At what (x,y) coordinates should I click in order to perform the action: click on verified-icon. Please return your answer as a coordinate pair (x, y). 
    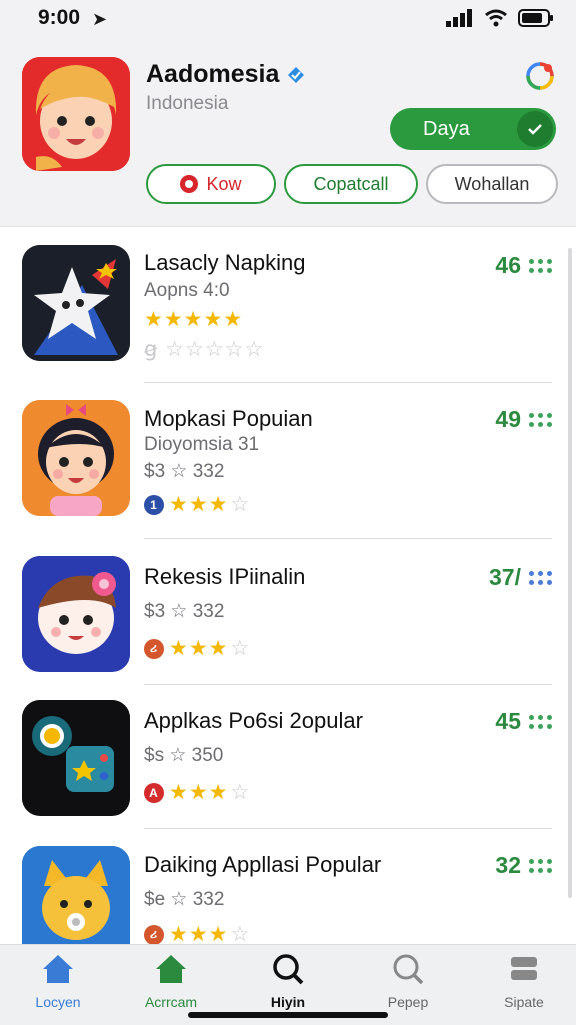
    Looking at the image, I should click on (296, 74).